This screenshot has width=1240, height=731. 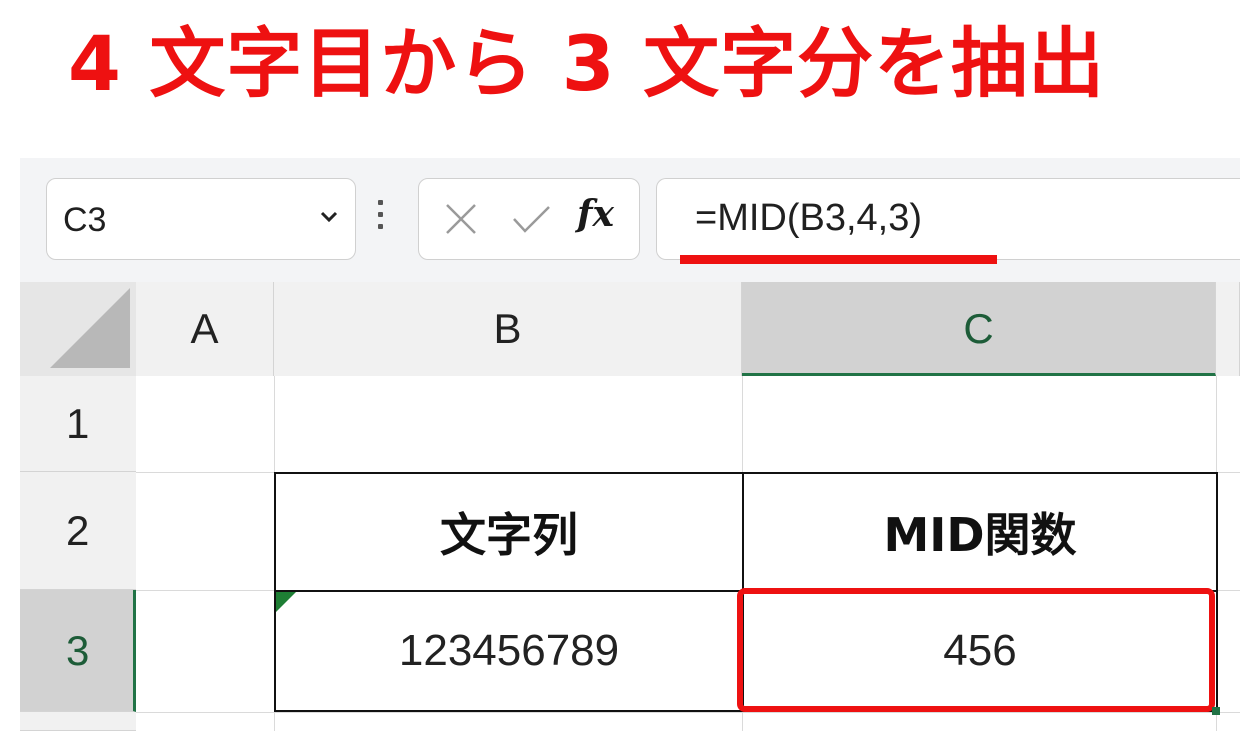 I want to click on enter-check-icon, so click(x=531, y=219).